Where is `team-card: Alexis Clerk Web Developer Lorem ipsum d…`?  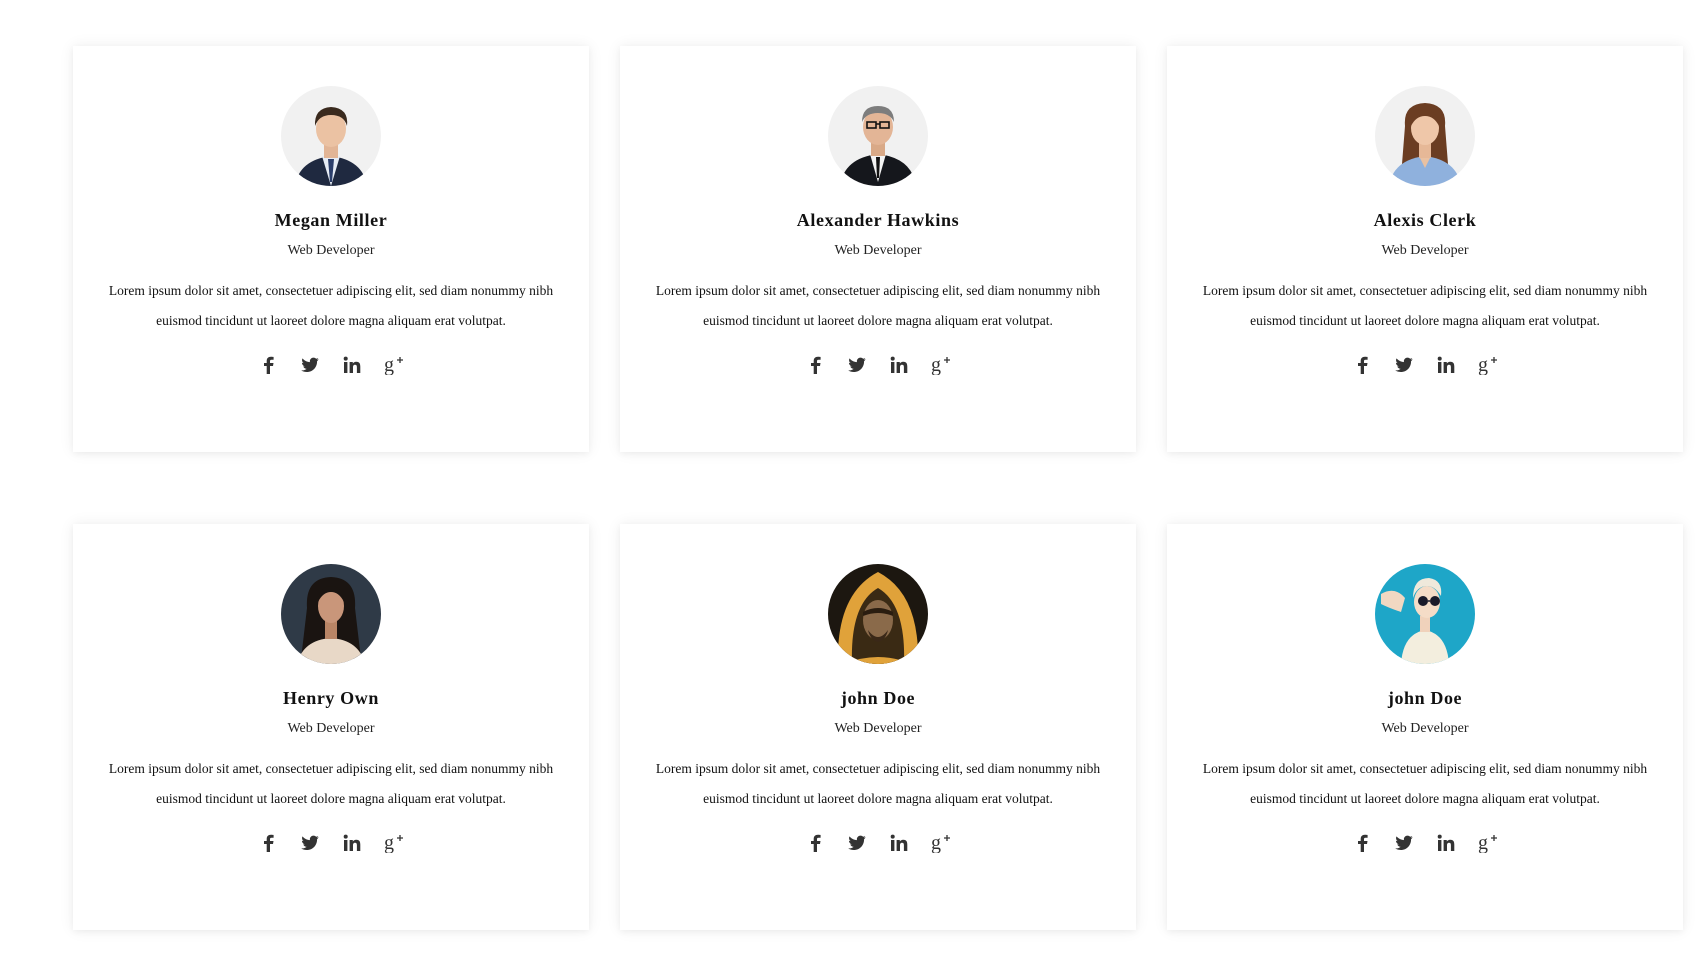
team-card: Alexis Clerk Web Developer Lorem ipsum d… is located at coordinates (1425, 249).